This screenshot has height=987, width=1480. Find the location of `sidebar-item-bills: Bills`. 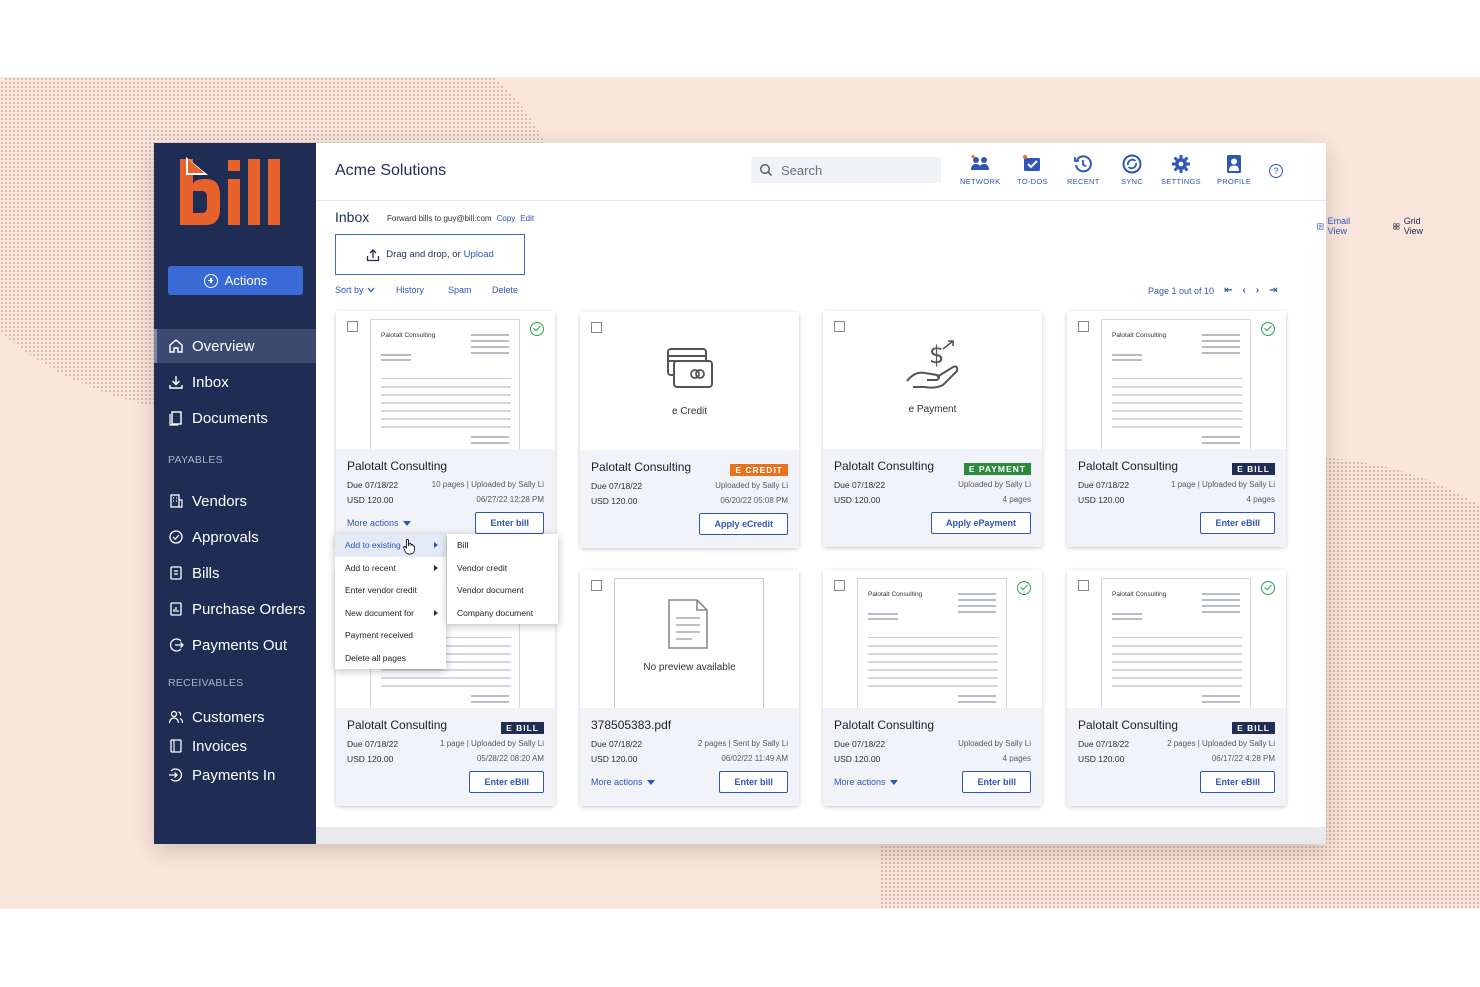

sidebar-item-bills: Bills is located at coordinates (235, 573).